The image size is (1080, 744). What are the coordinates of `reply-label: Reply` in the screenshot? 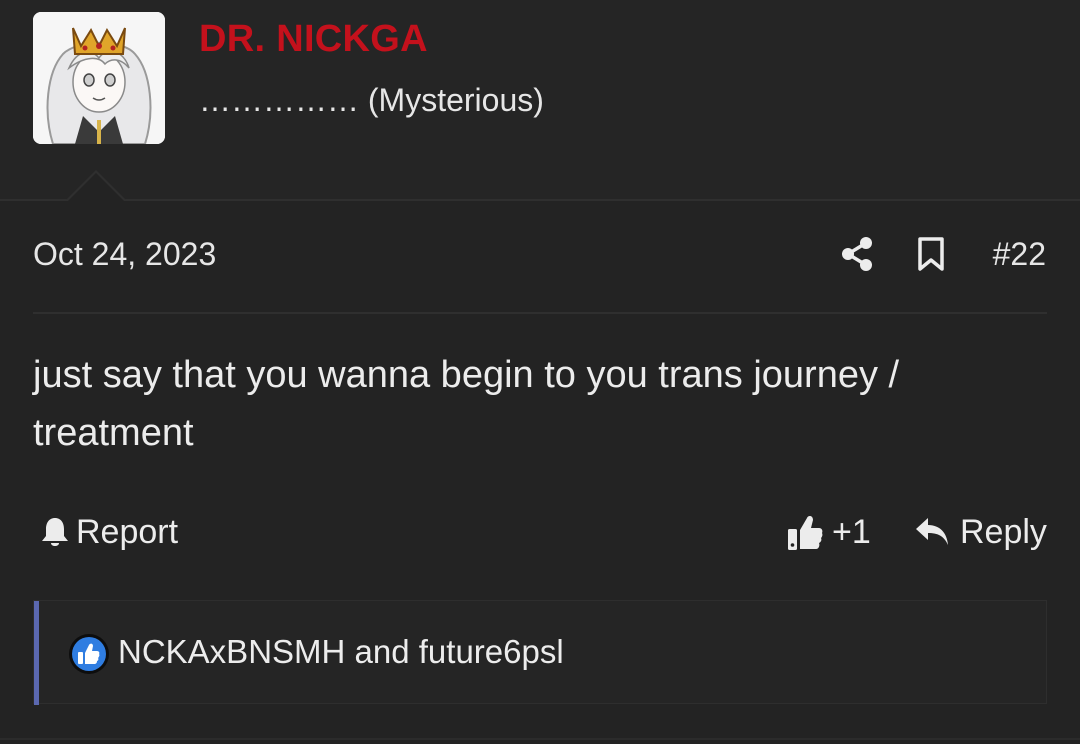 It's located at (1003, 531).